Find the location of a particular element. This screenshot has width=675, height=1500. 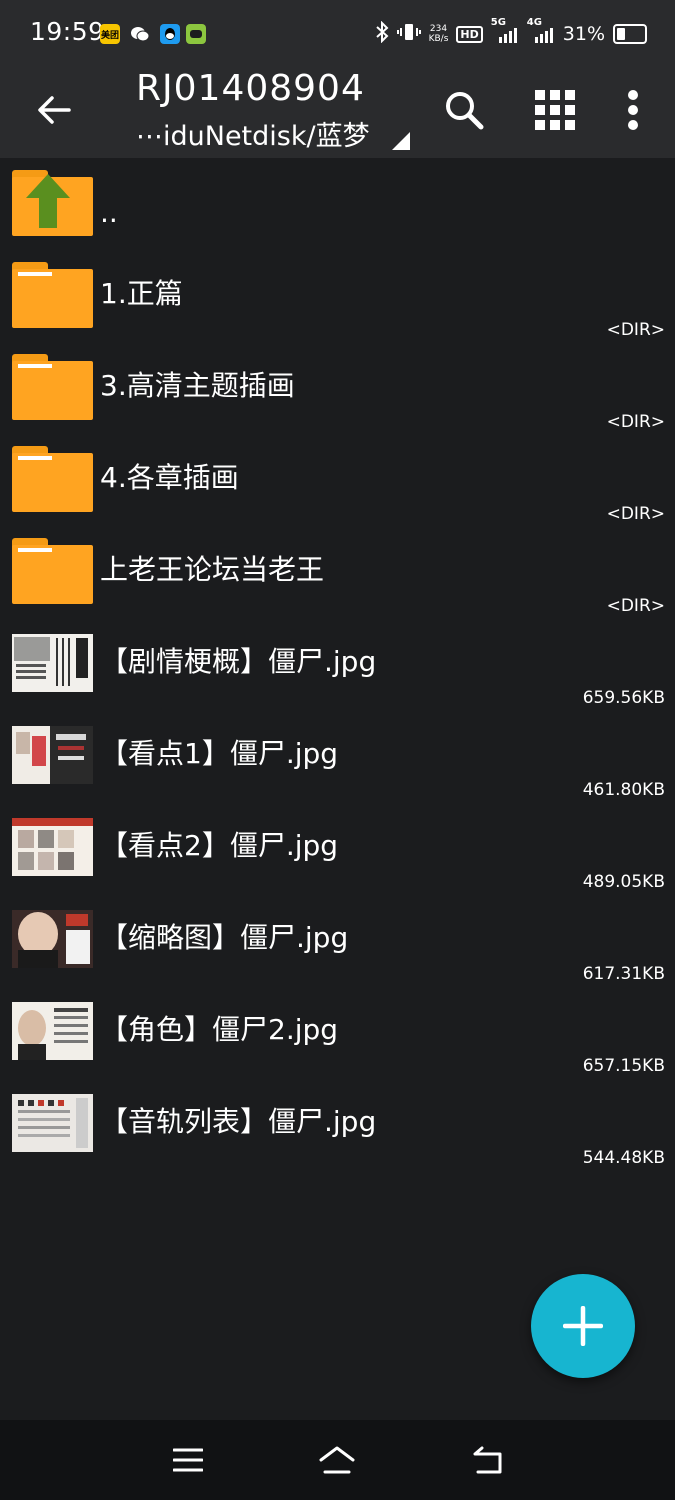

back-button is located at coordinates (54, 110).